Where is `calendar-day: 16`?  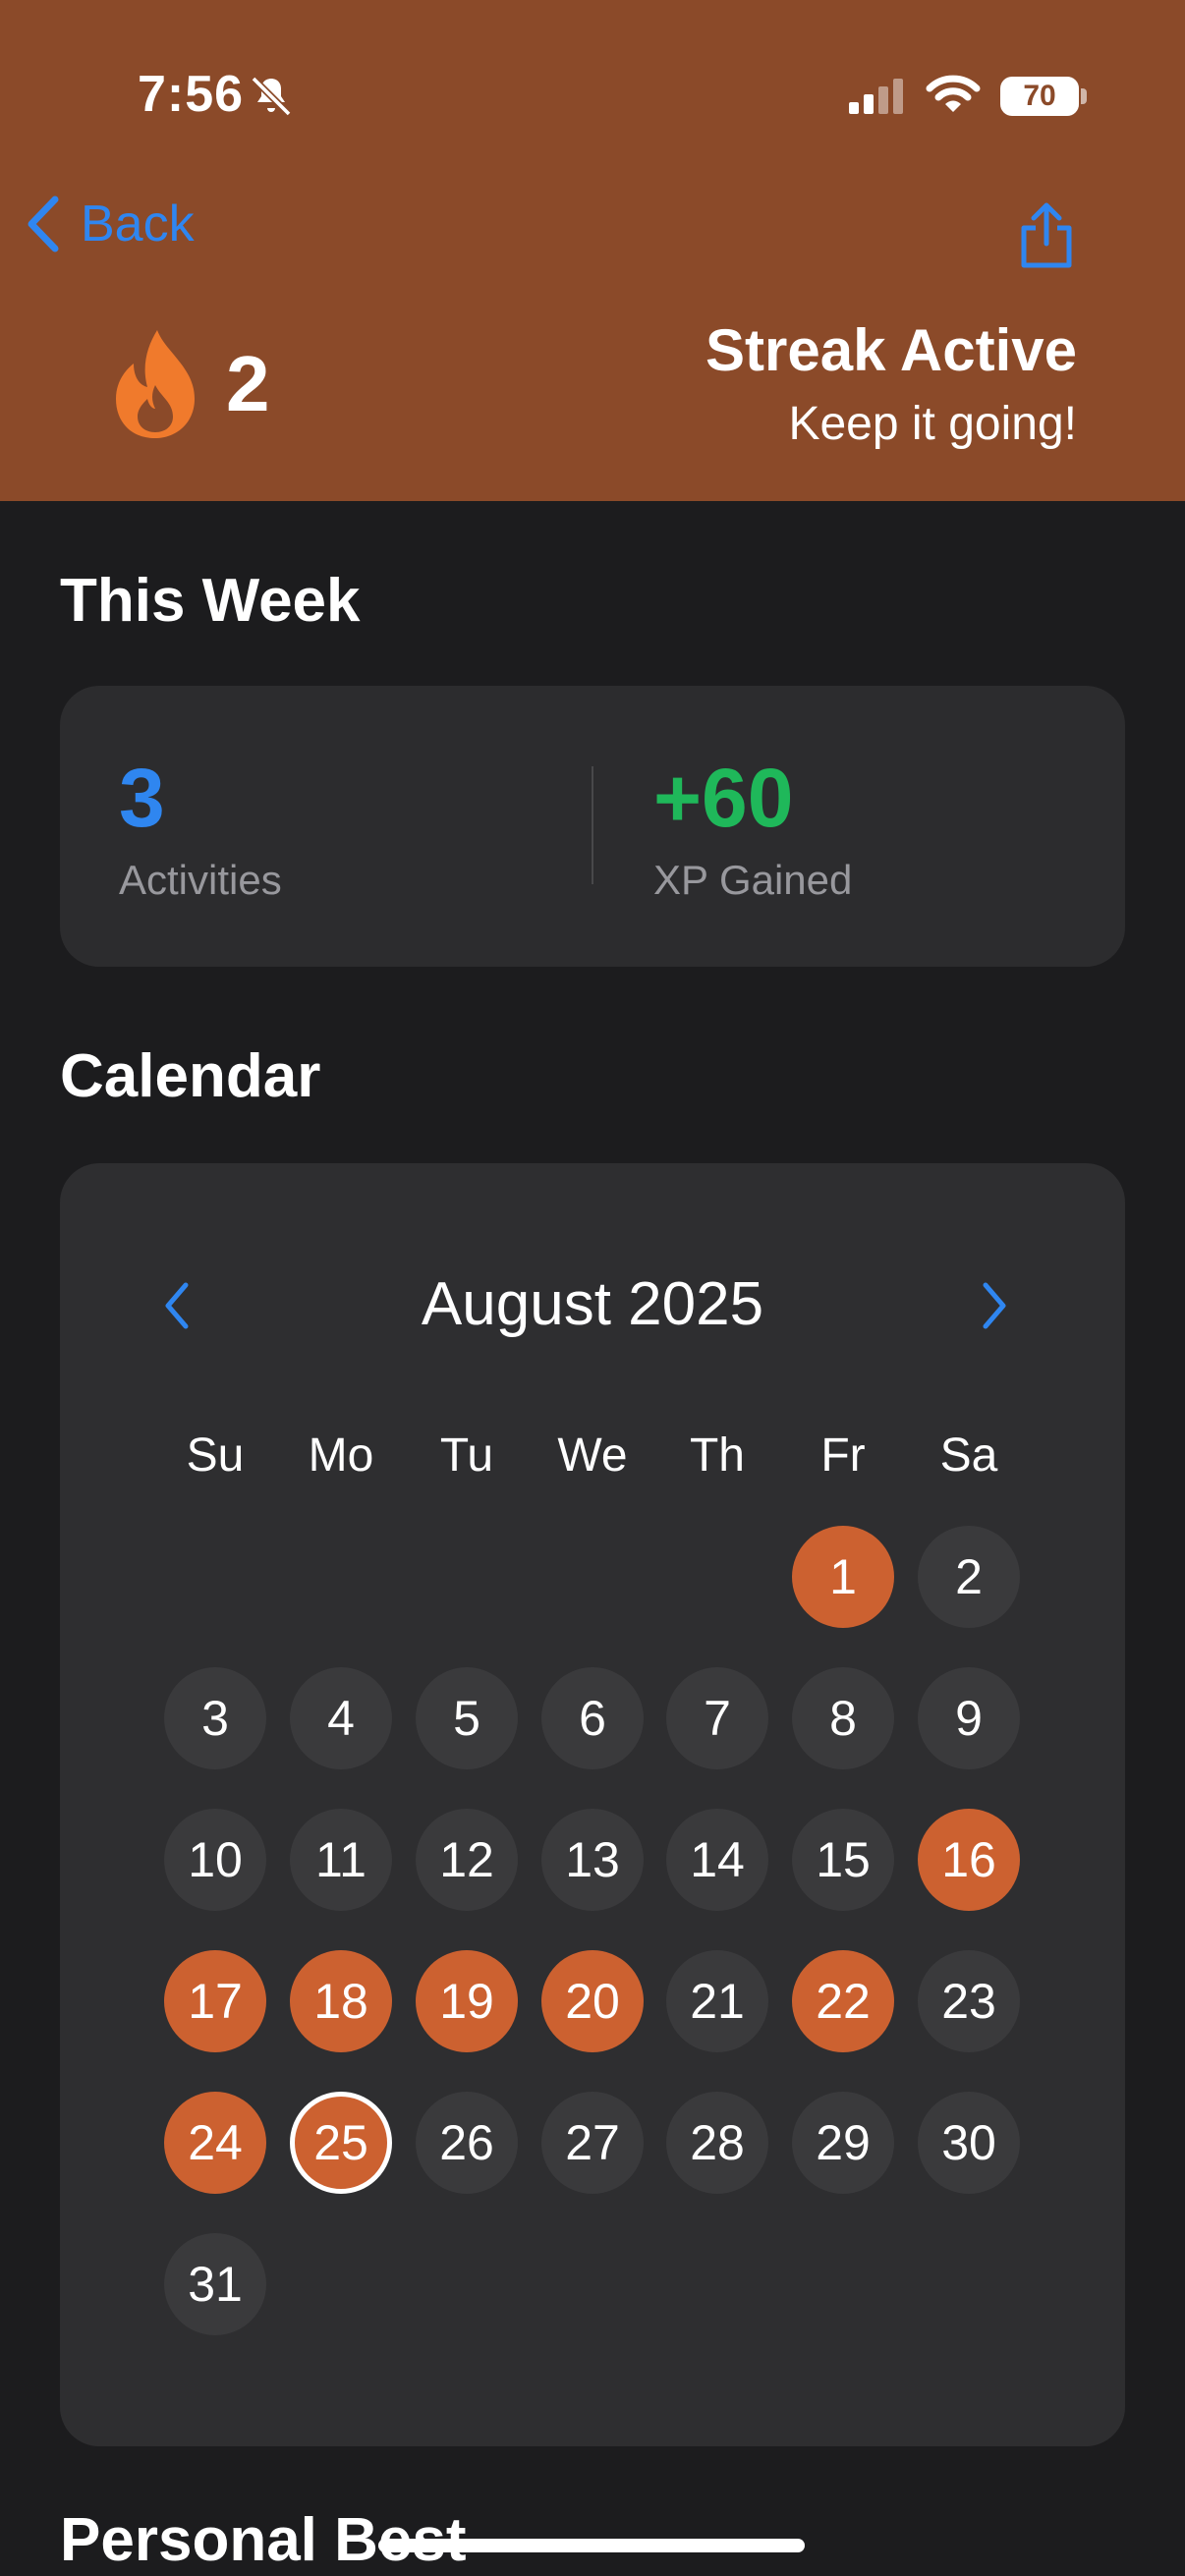 calendar-day: 16 is located at coordinates (969, 1860).